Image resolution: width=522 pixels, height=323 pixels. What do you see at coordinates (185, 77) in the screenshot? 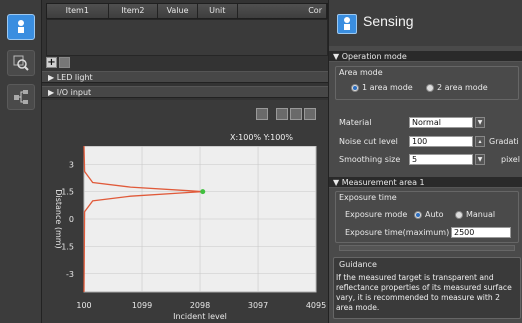
I see `led-light-section: ▶ LED light` at bounding box center [185, 77].